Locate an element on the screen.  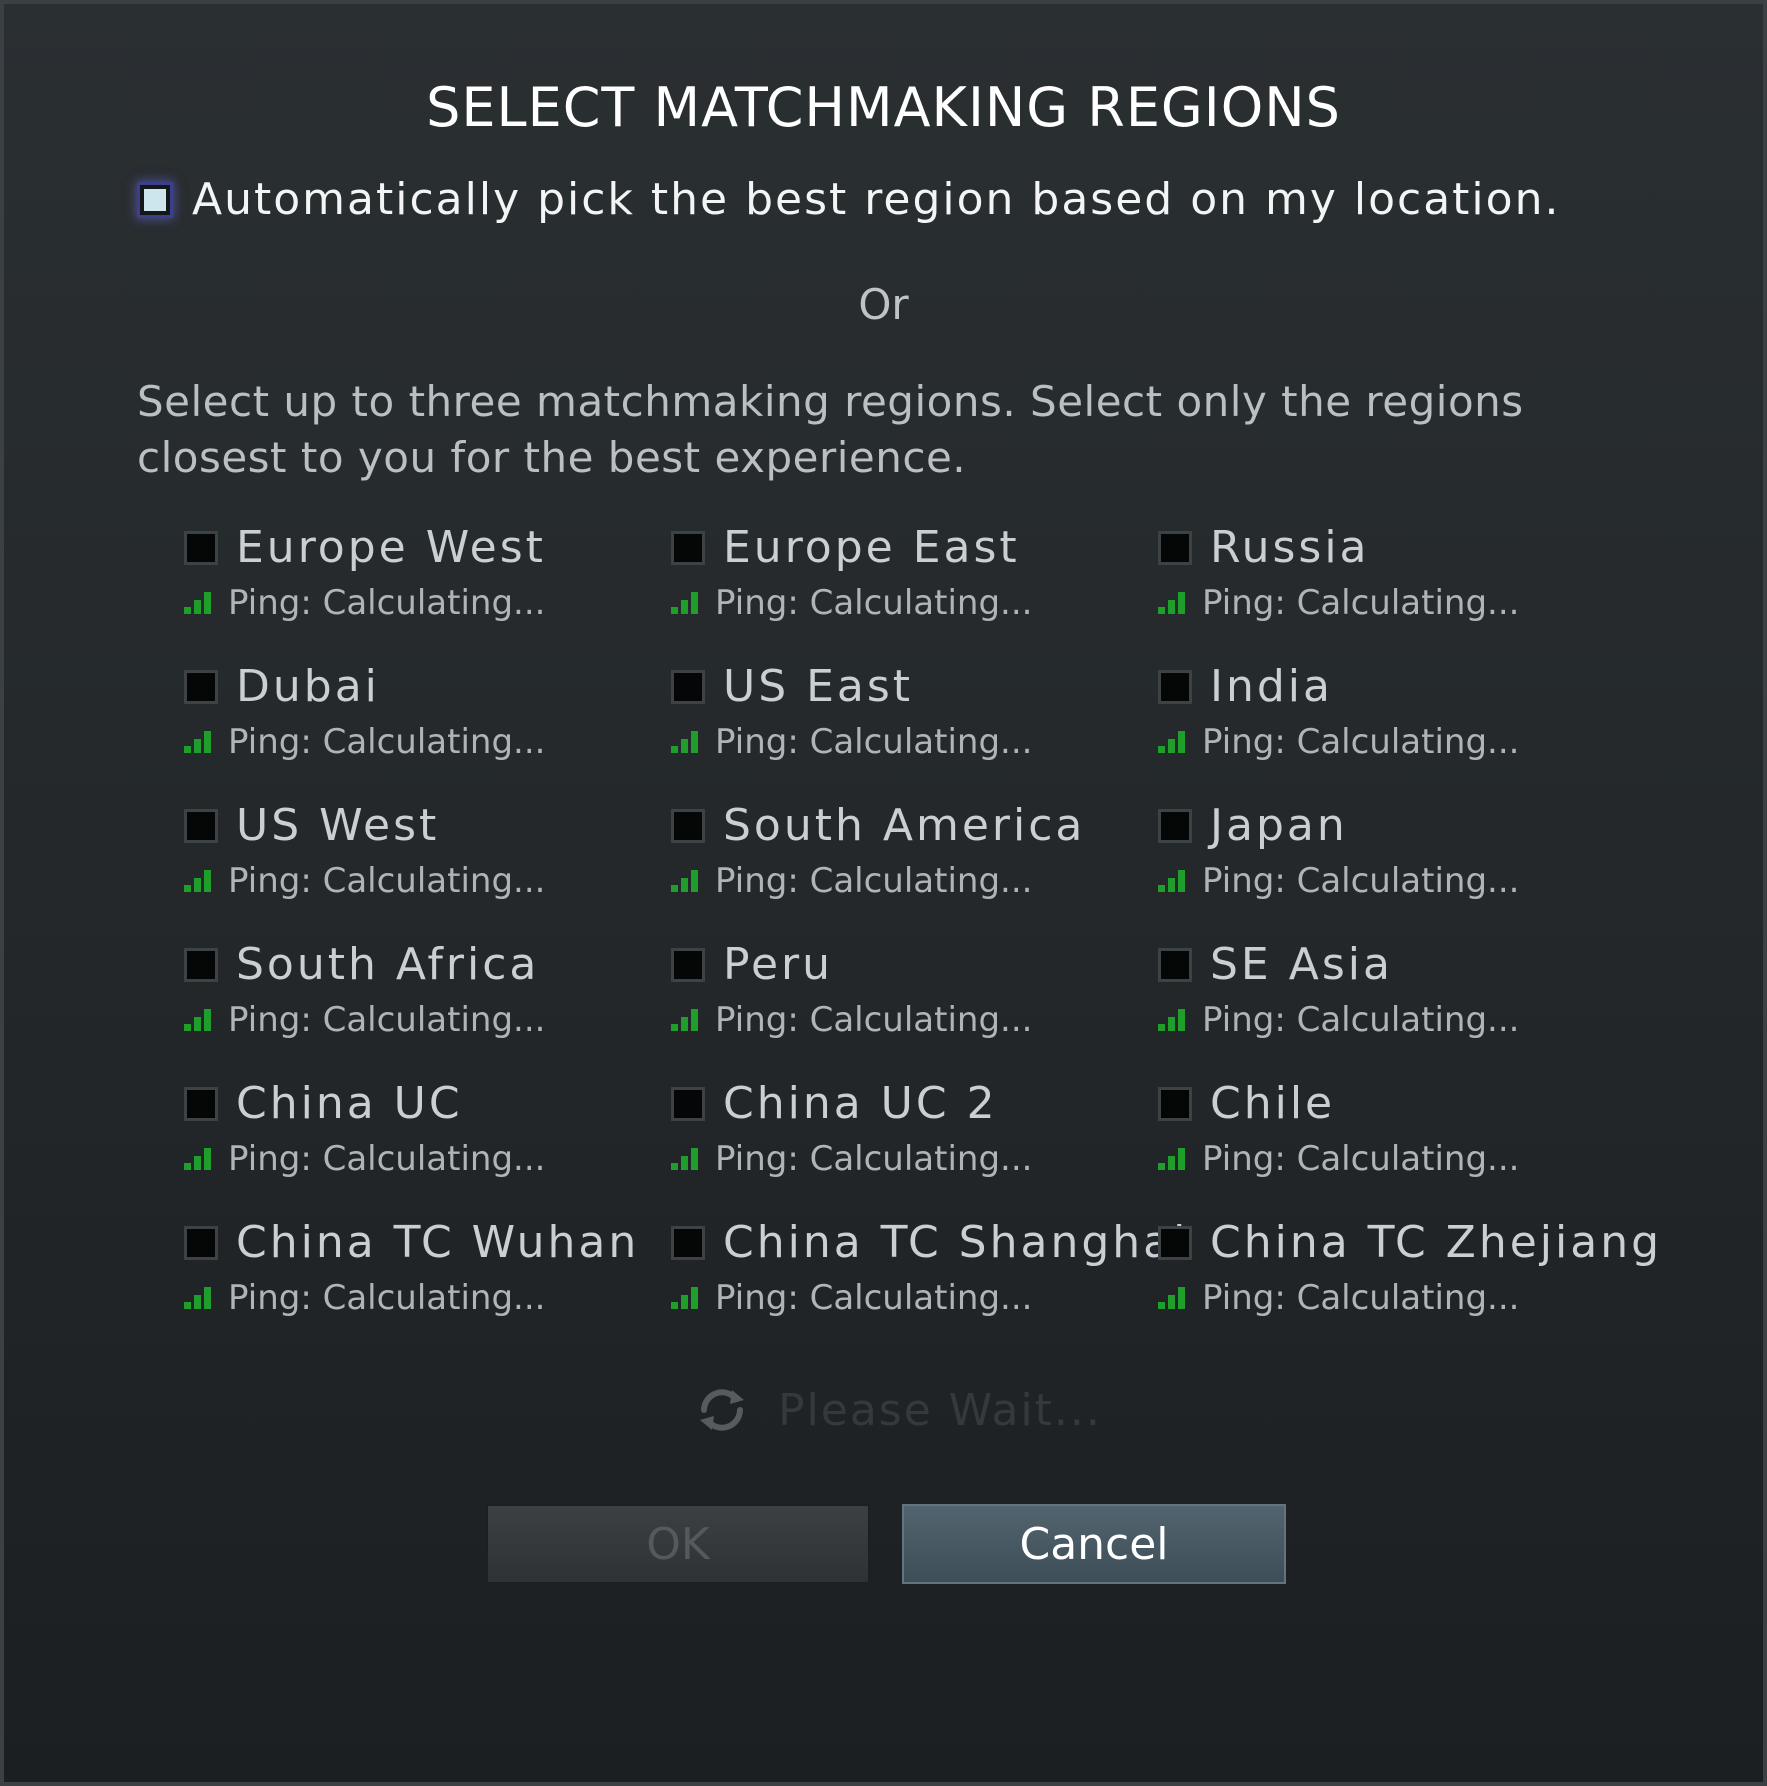
region-toggle: Europe West is located at coordinates (424, 547).